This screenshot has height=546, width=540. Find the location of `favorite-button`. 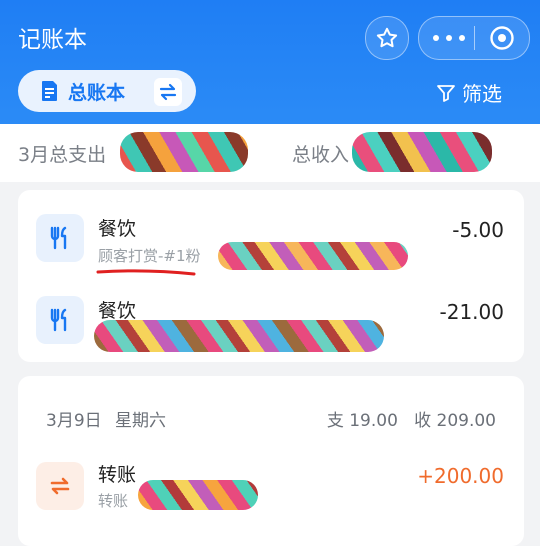

favorite-button is located at coordinates (387, 38).